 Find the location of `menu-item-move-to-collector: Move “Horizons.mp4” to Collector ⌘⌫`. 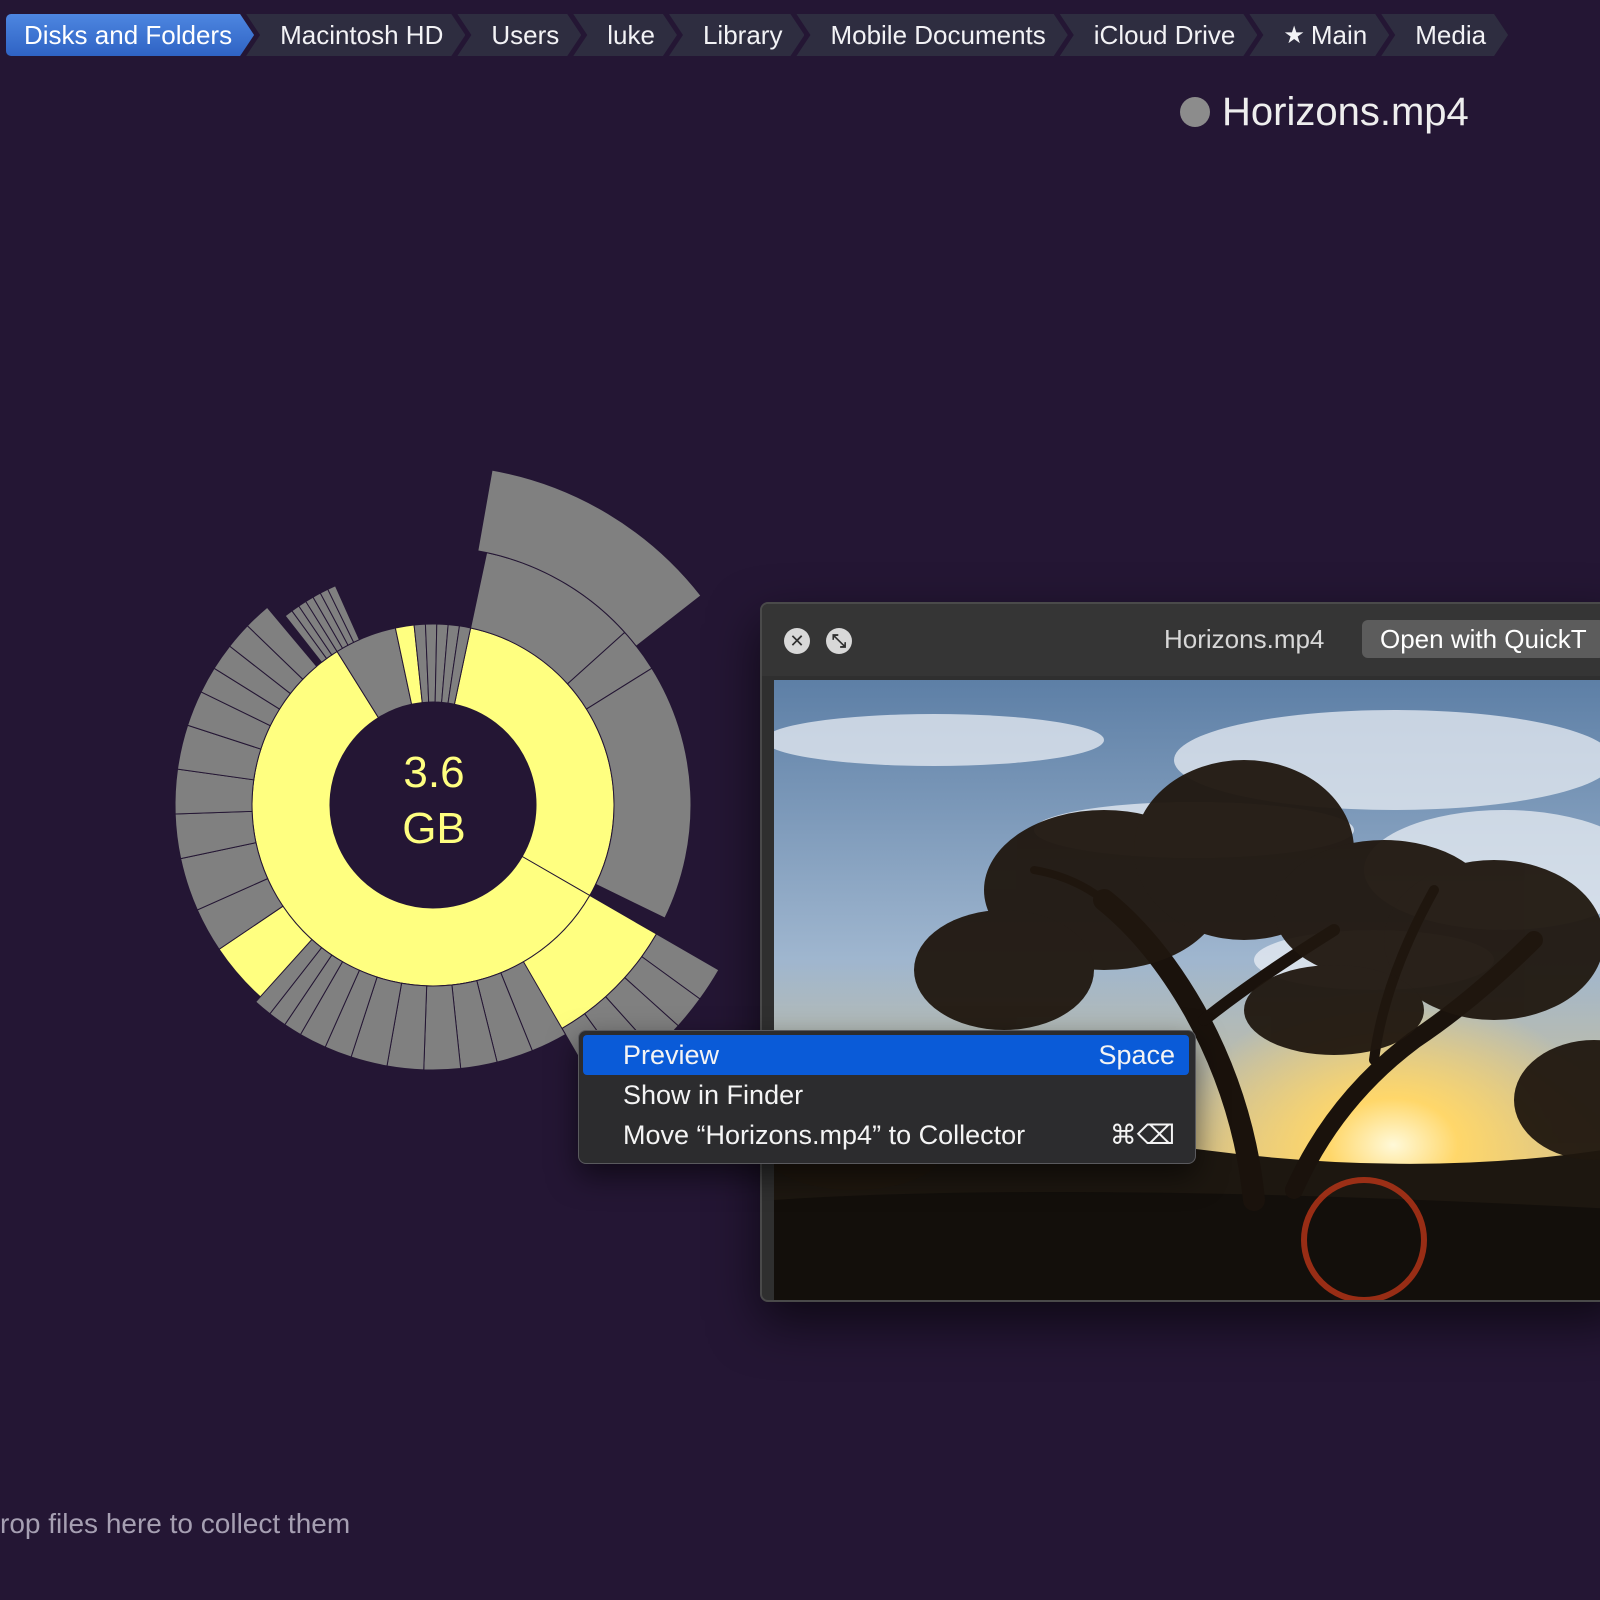

menu-item-move-to-collector: Move “Horizons.mp4” to Collector ⌘⌫ is located at coordinates (886, 1135).